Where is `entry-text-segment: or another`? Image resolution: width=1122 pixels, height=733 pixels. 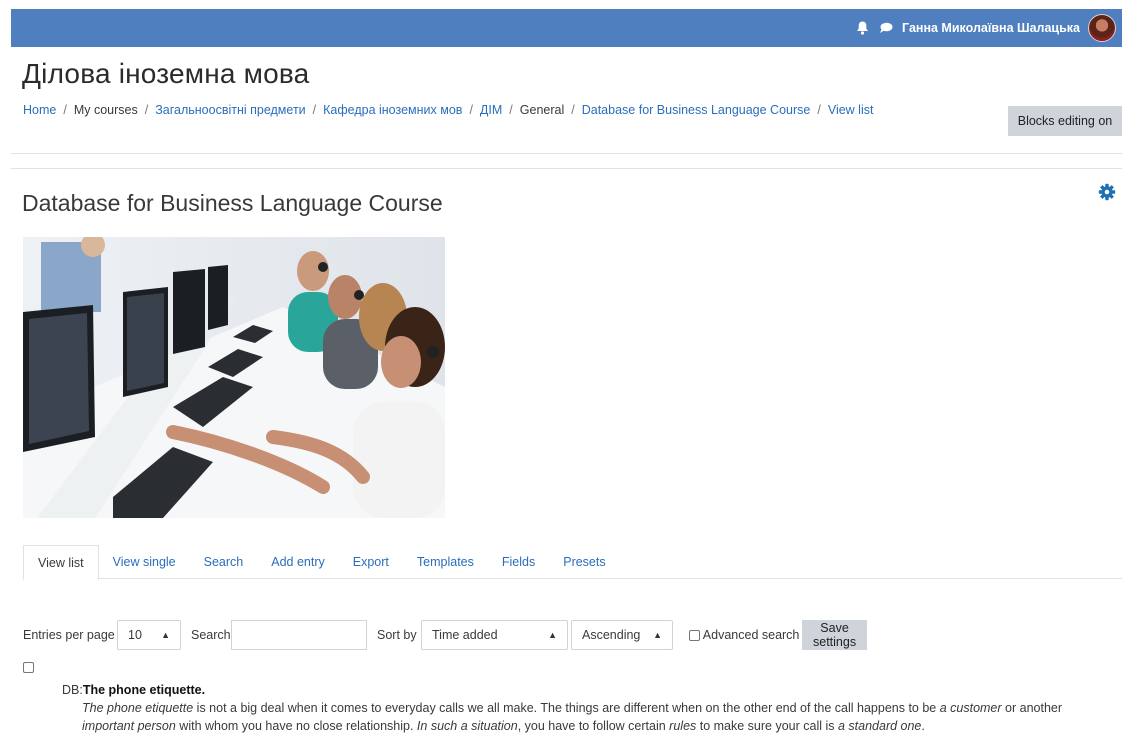 entry-text-segment: or another is located at coordinates (1032, 708).